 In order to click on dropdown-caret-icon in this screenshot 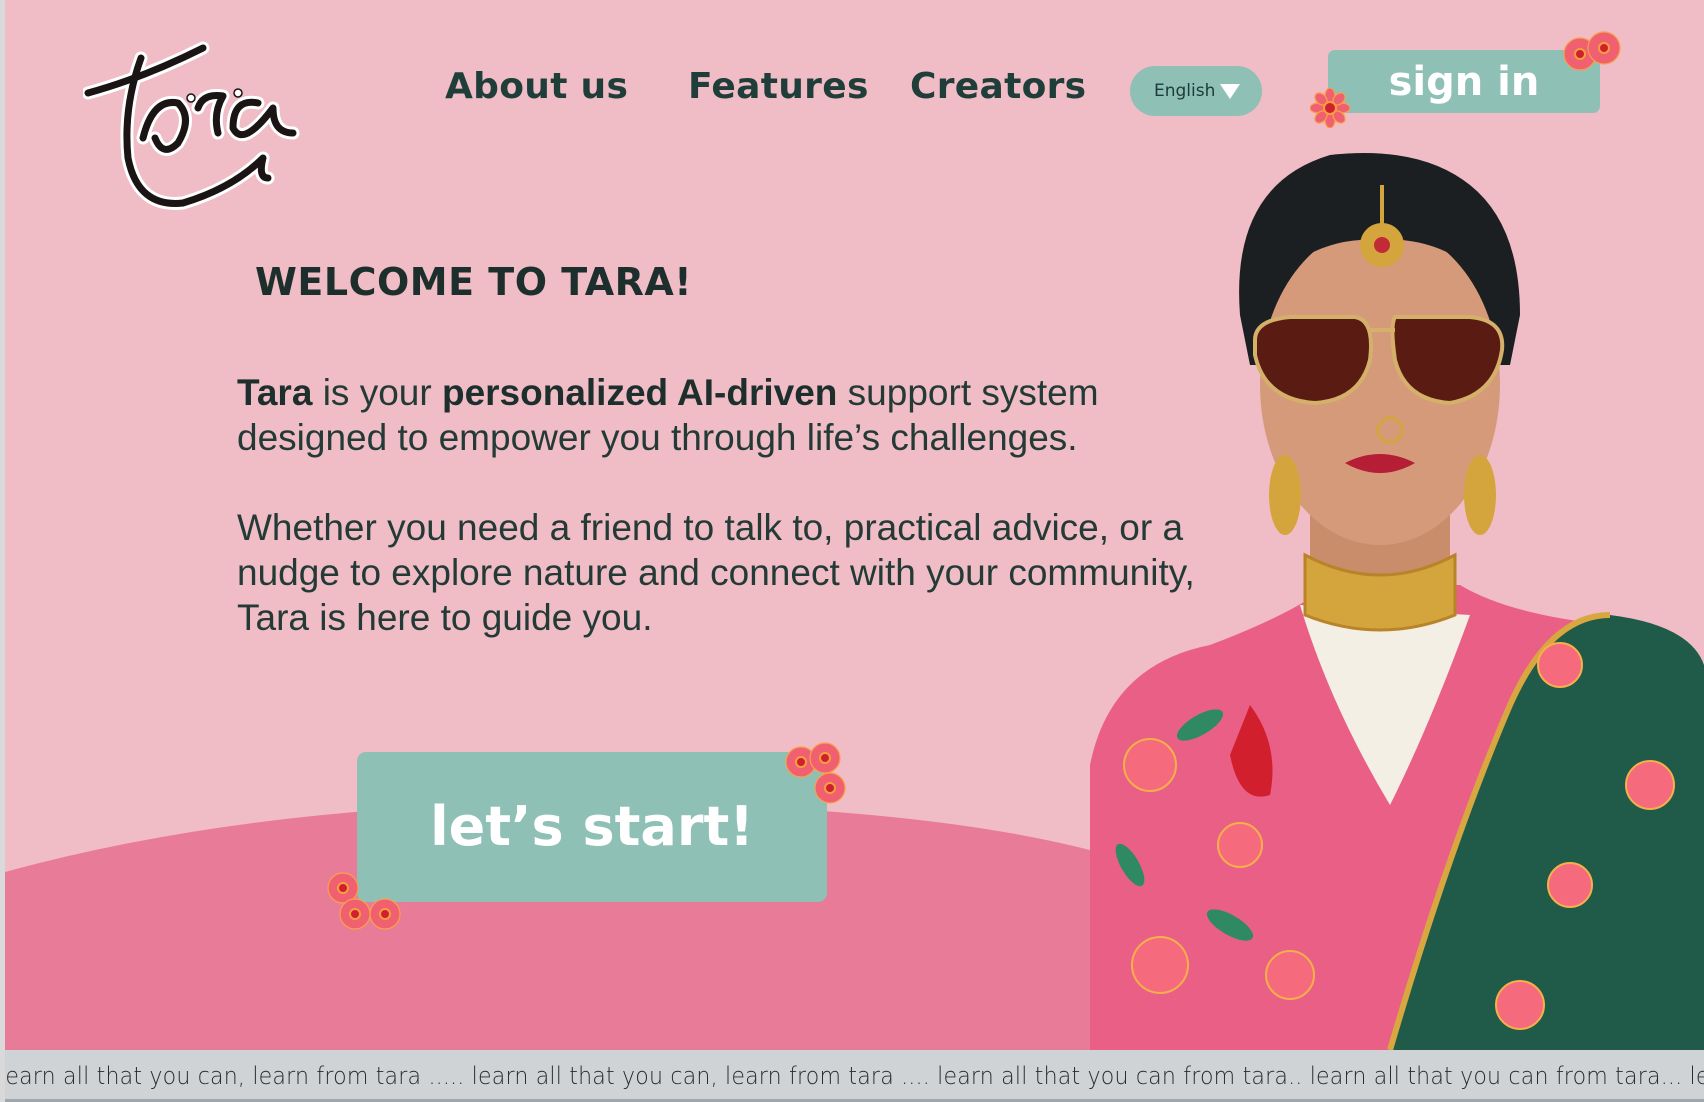, I will do `click(1230, 91)`.